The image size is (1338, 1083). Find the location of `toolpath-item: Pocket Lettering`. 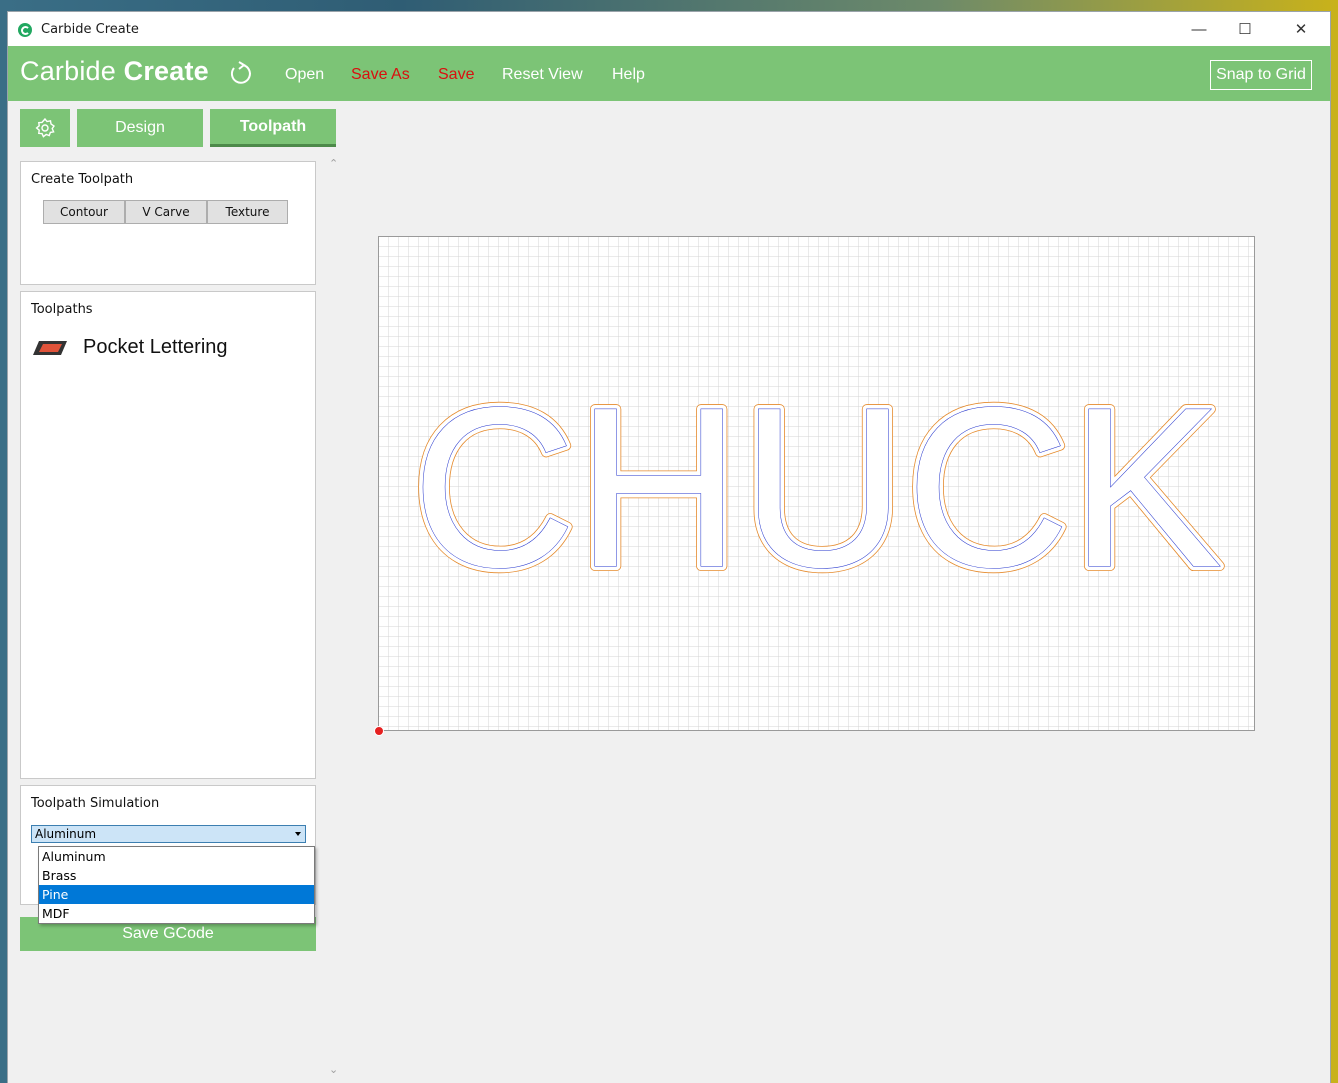

toolpath-item: Pocket Lettering is located at coordinates (129, 347).